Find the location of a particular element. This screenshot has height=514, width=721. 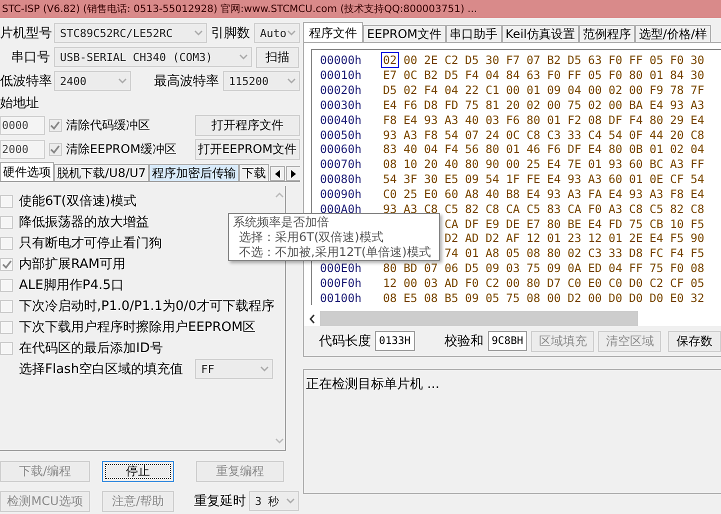

hex-byte: 0C is located at coordinates (513, 135).